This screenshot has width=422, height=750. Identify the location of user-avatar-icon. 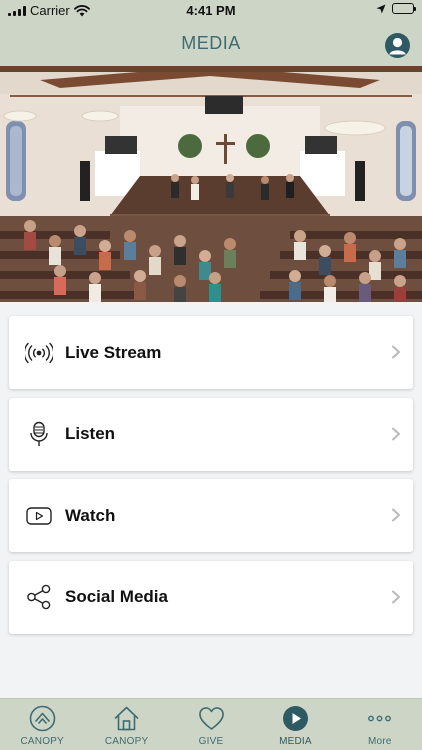
(397, 46).